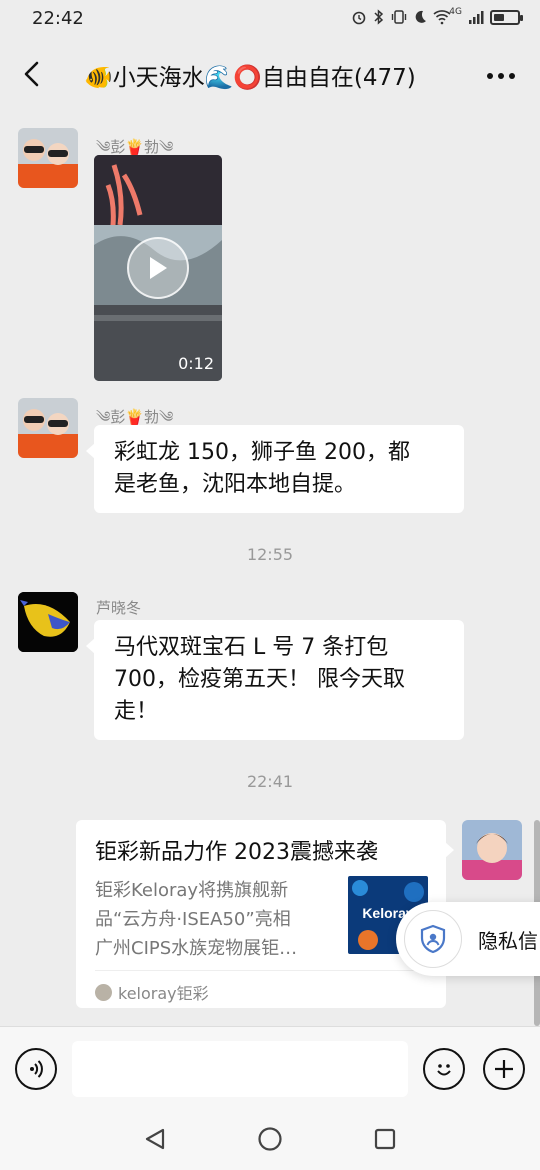 This screenshot has width=540, height=1170. Describe the element at coordinates (433, 939) in the screenshot. I see `shield-user-icon` at that location.